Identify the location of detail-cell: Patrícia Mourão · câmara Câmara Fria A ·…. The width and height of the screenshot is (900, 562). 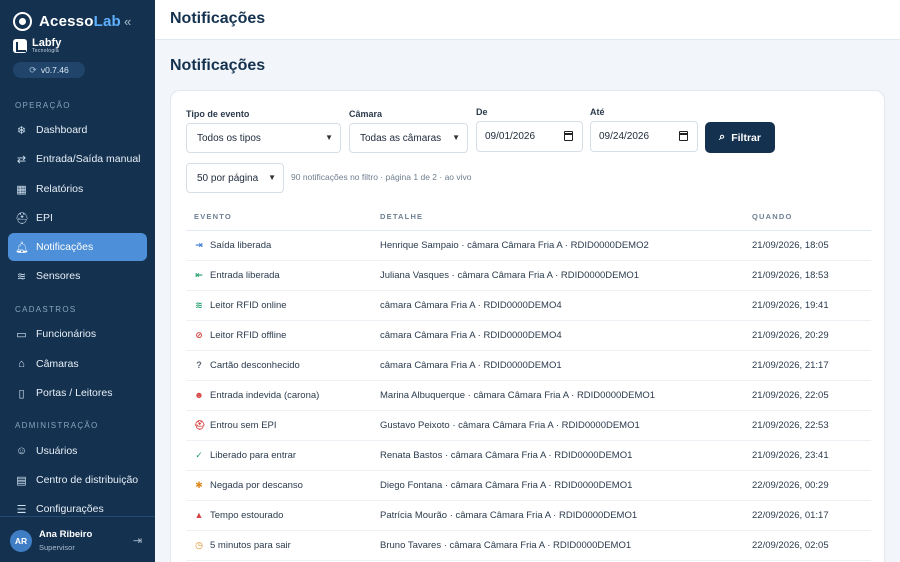
(558, 515).